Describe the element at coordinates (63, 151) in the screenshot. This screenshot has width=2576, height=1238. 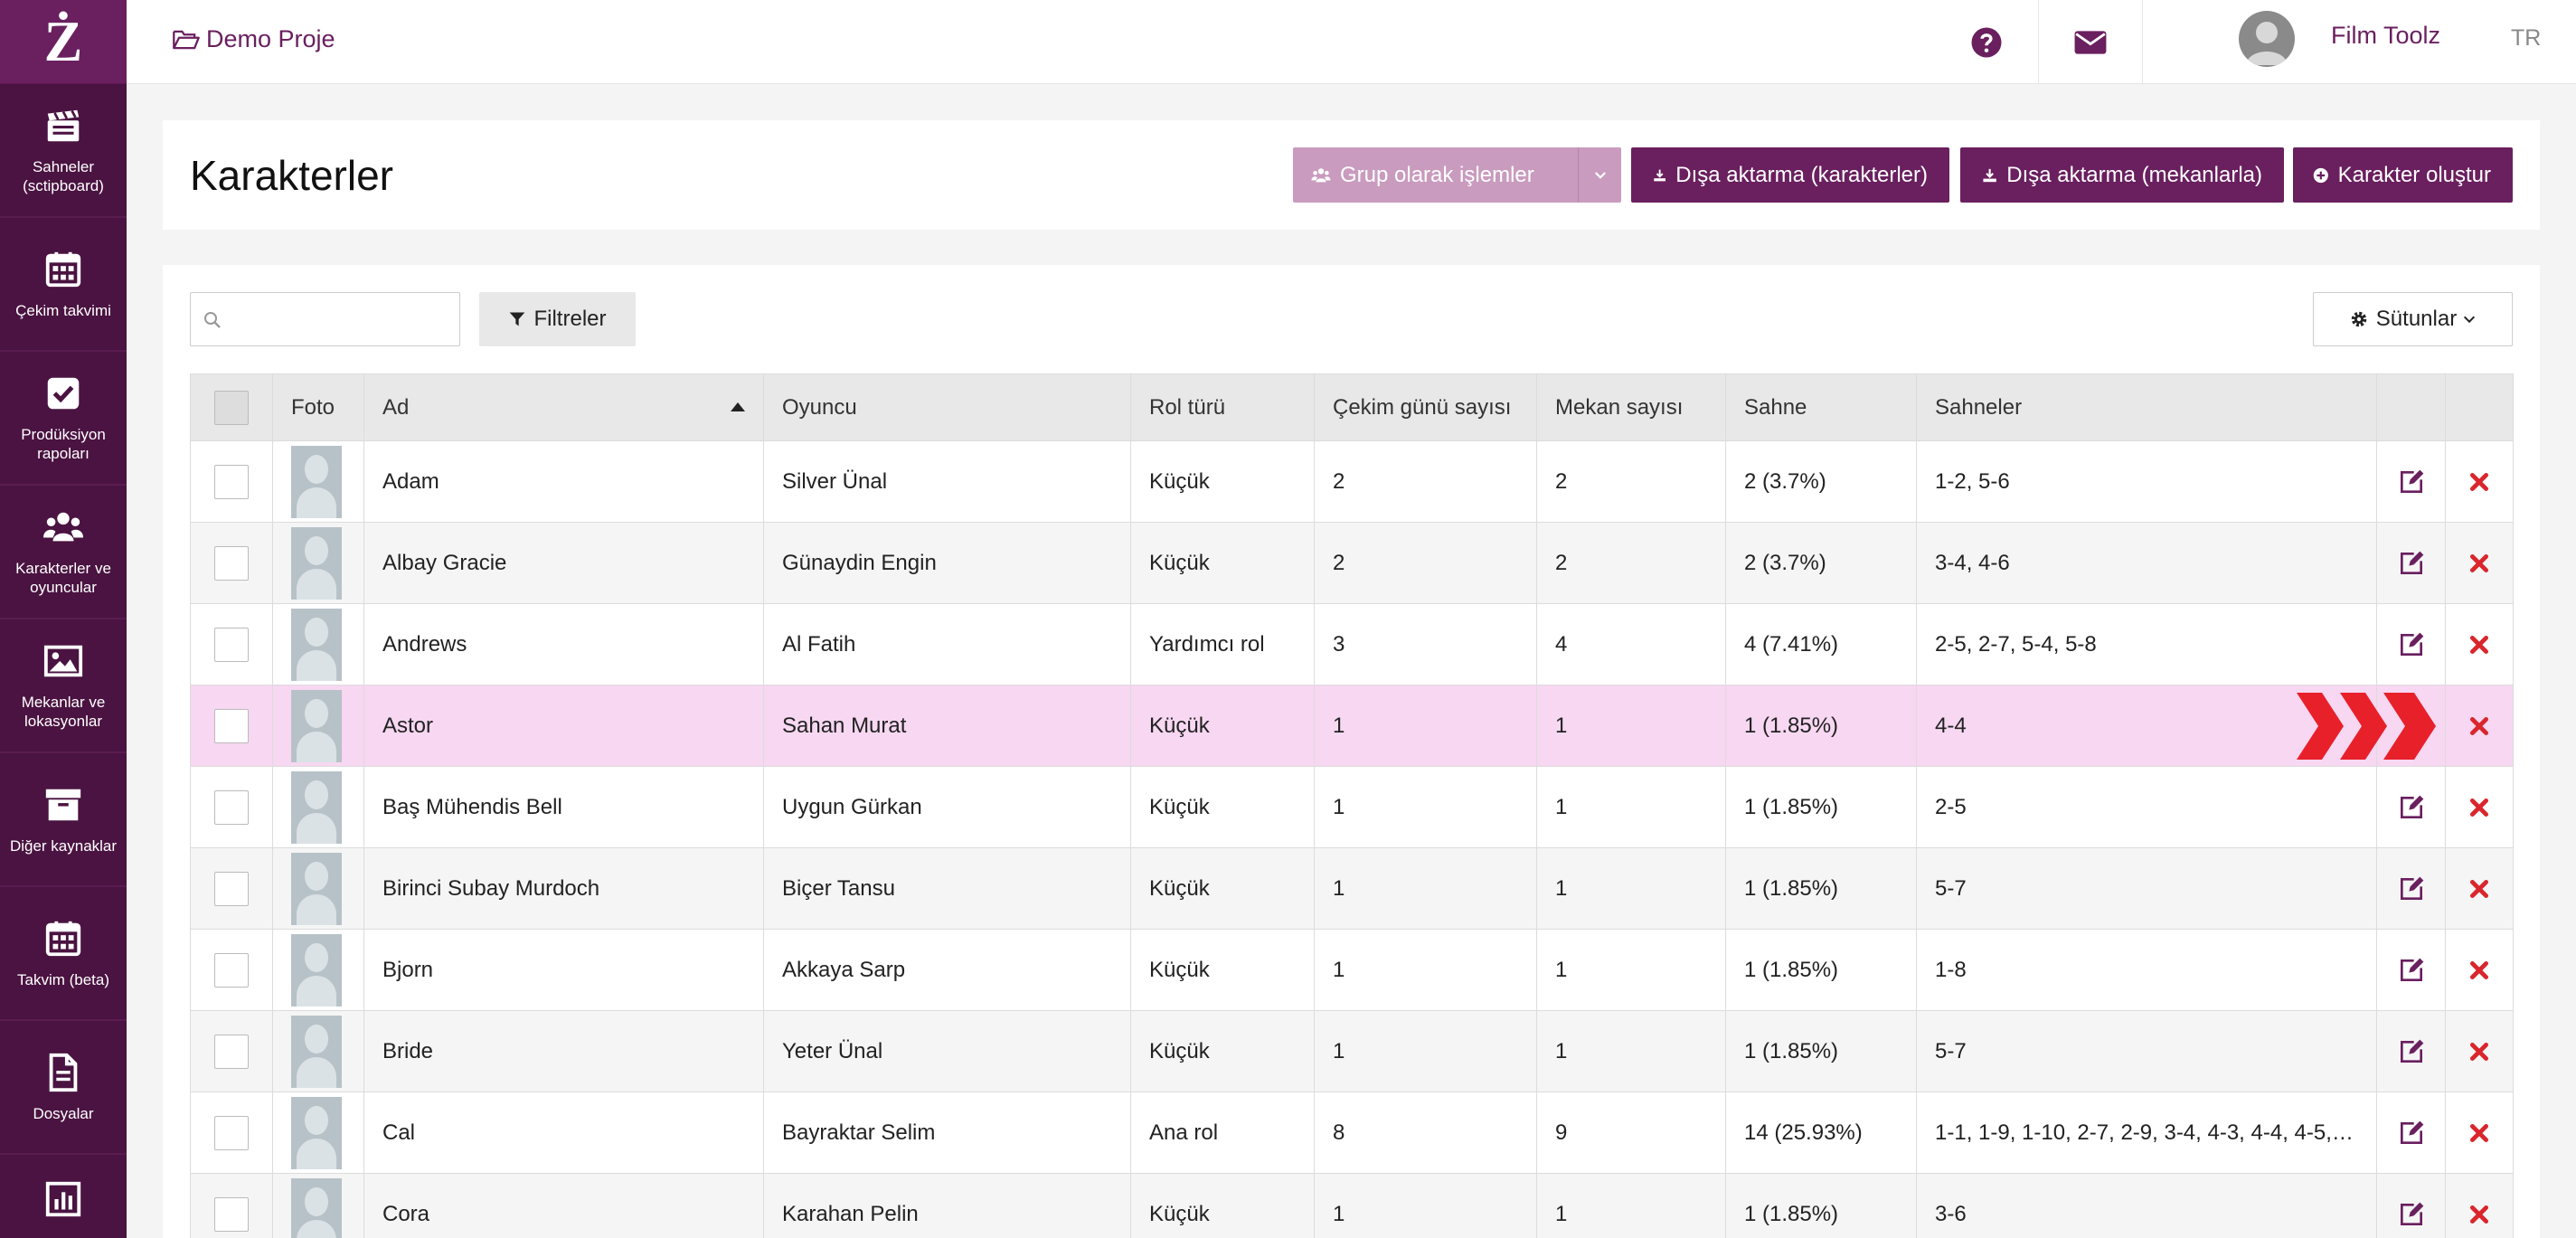
I see `sidebar-item-scenes: Sahneler (sctipboard)` at that location.